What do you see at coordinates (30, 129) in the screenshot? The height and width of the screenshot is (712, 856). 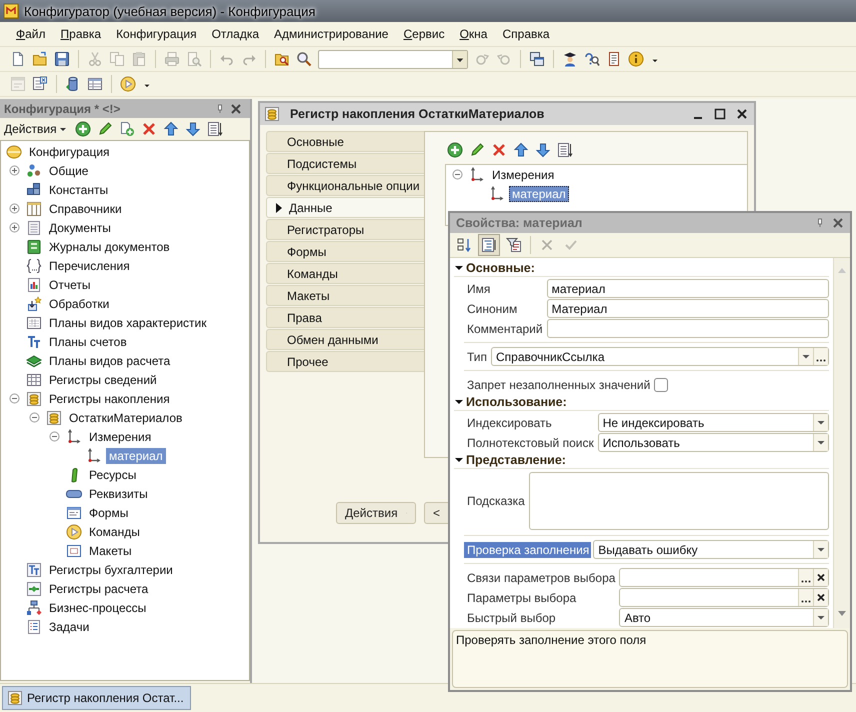 I see `actions-menu: Действия` at bounding box center [30, 129].